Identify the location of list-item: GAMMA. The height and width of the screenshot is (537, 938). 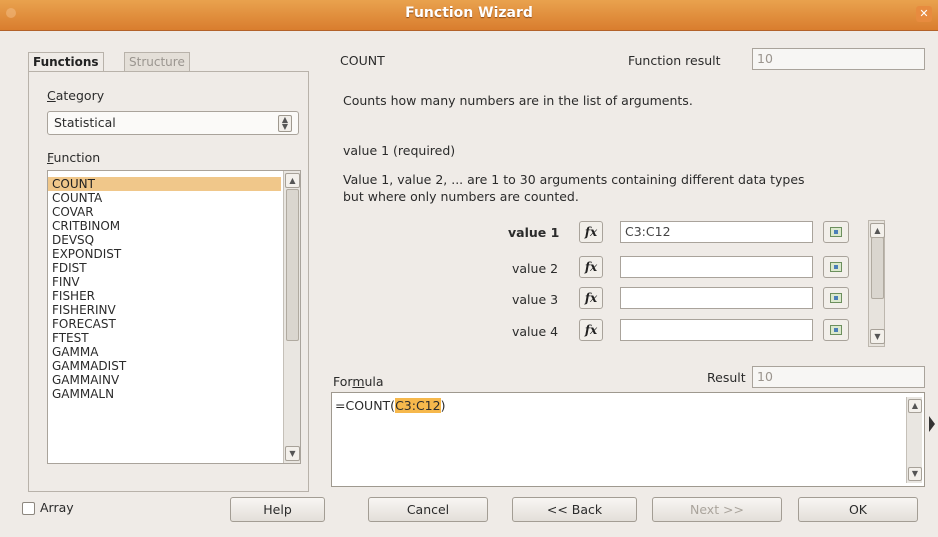
(75, 352).